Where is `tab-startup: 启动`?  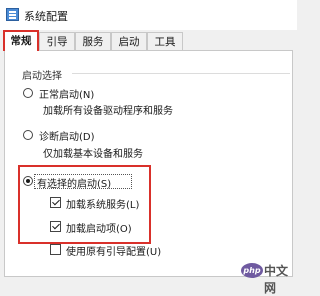 tab-startup: 启动 is located at coordinates (129, 41).